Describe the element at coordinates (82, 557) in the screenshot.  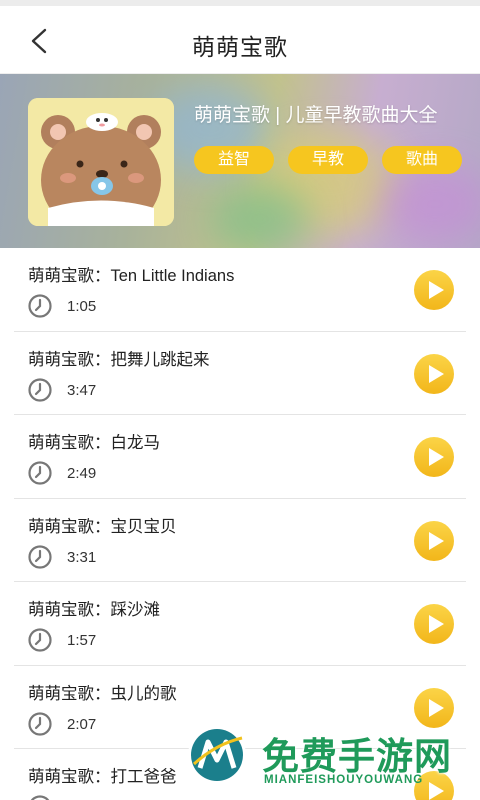
I see `song-duration: 3:31` at that location.